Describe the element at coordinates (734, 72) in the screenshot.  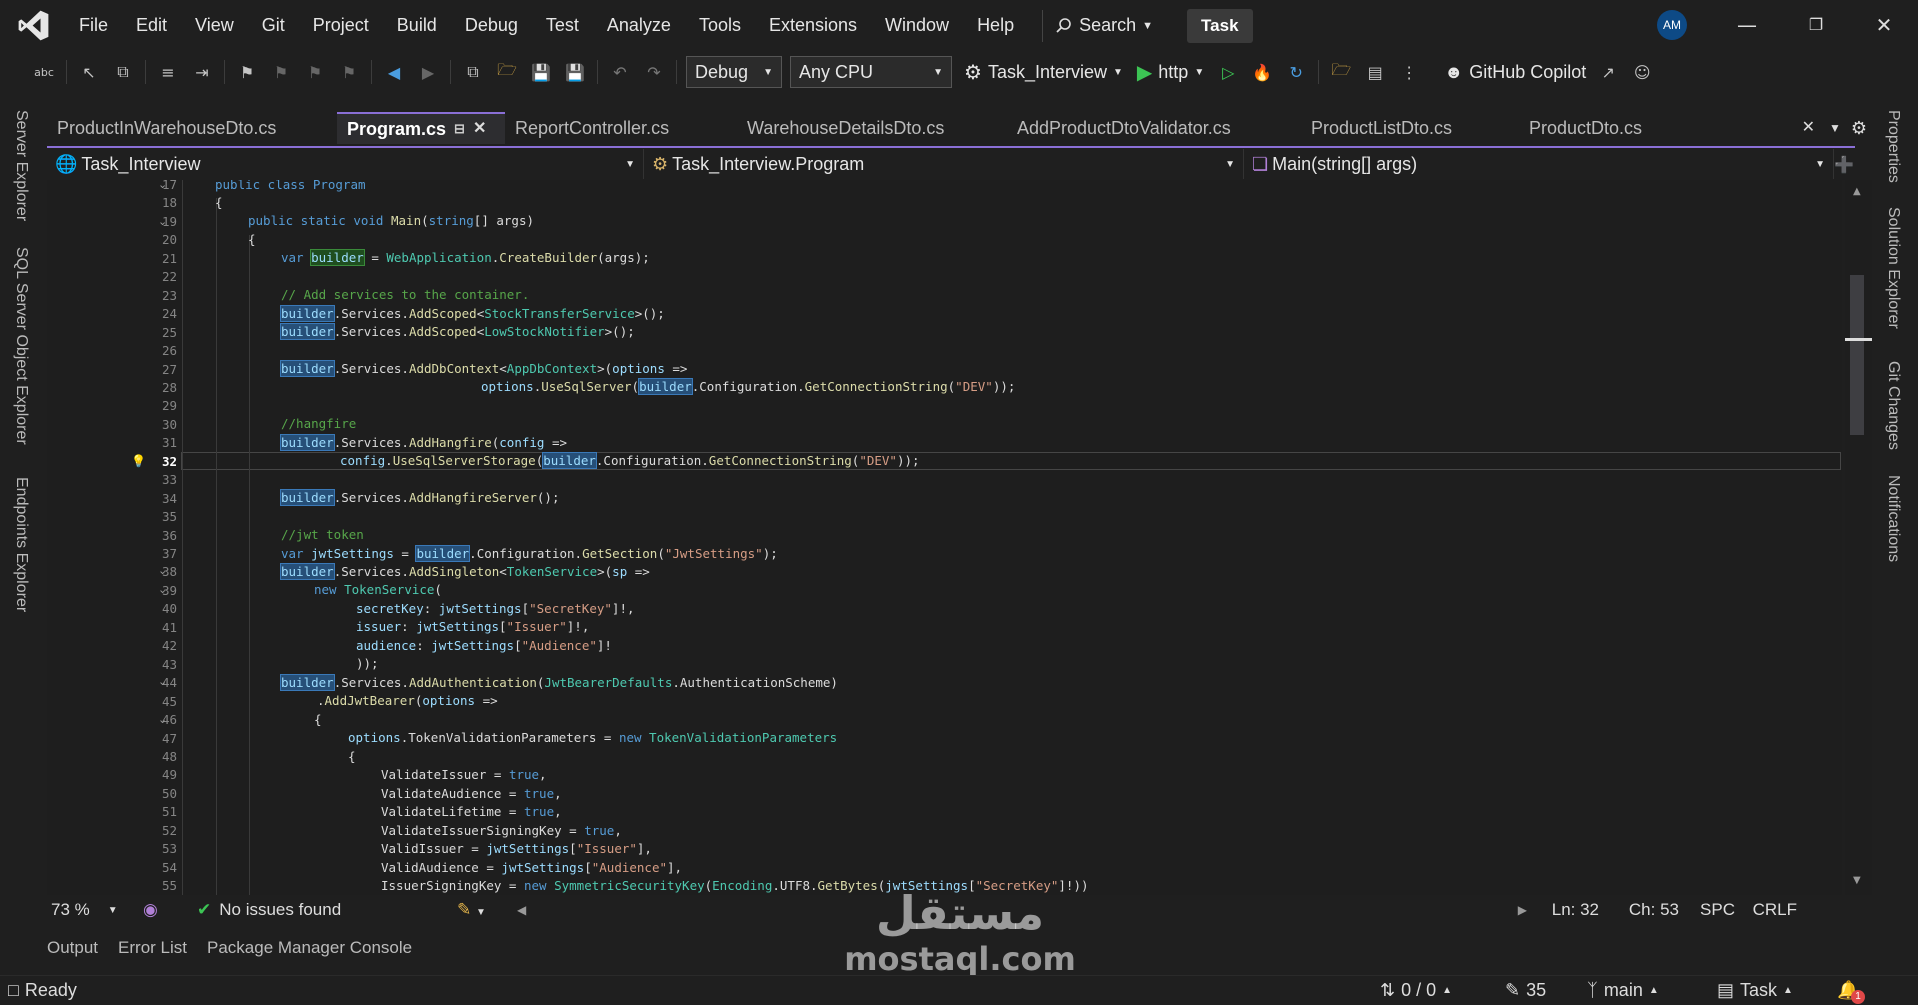
I see `solution-configuration-dropdown: Debug ▼` at that location.